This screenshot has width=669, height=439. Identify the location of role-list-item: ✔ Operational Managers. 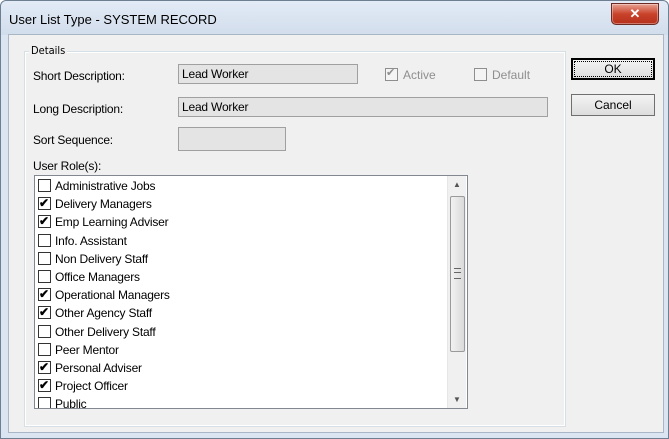
(243, 295).